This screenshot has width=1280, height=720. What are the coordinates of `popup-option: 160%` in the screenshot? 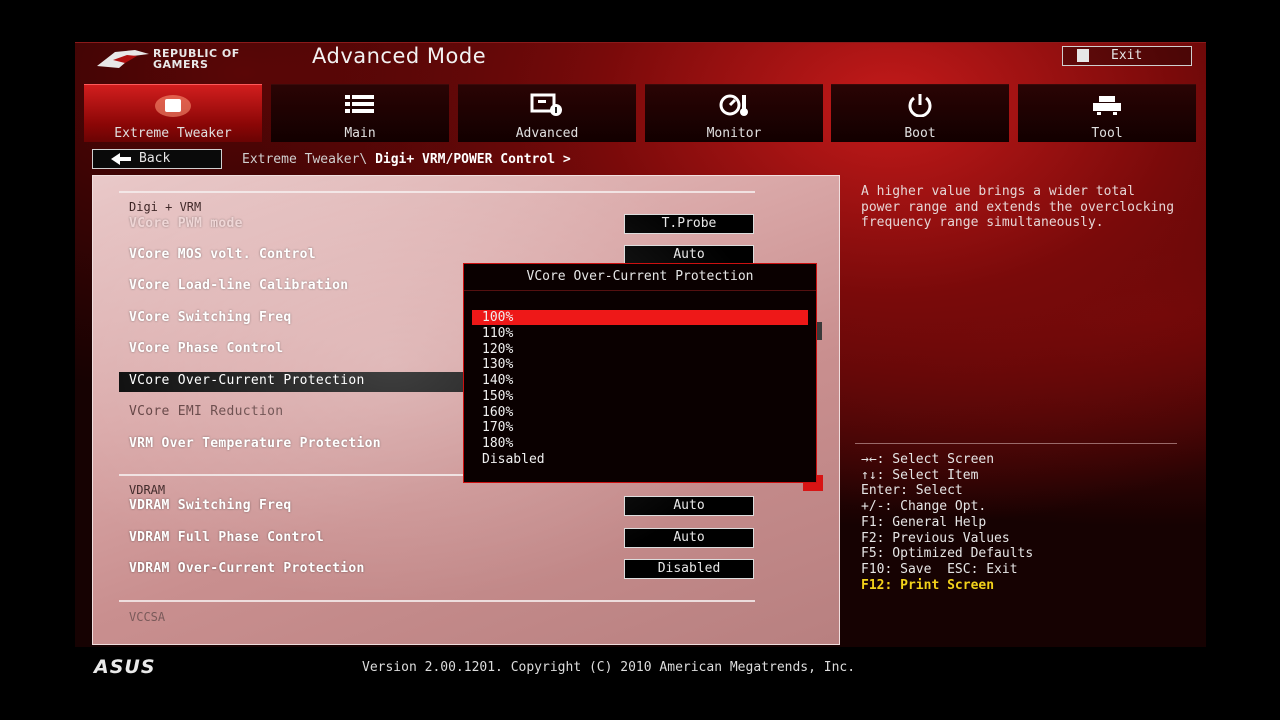 It's located at (640, 412).